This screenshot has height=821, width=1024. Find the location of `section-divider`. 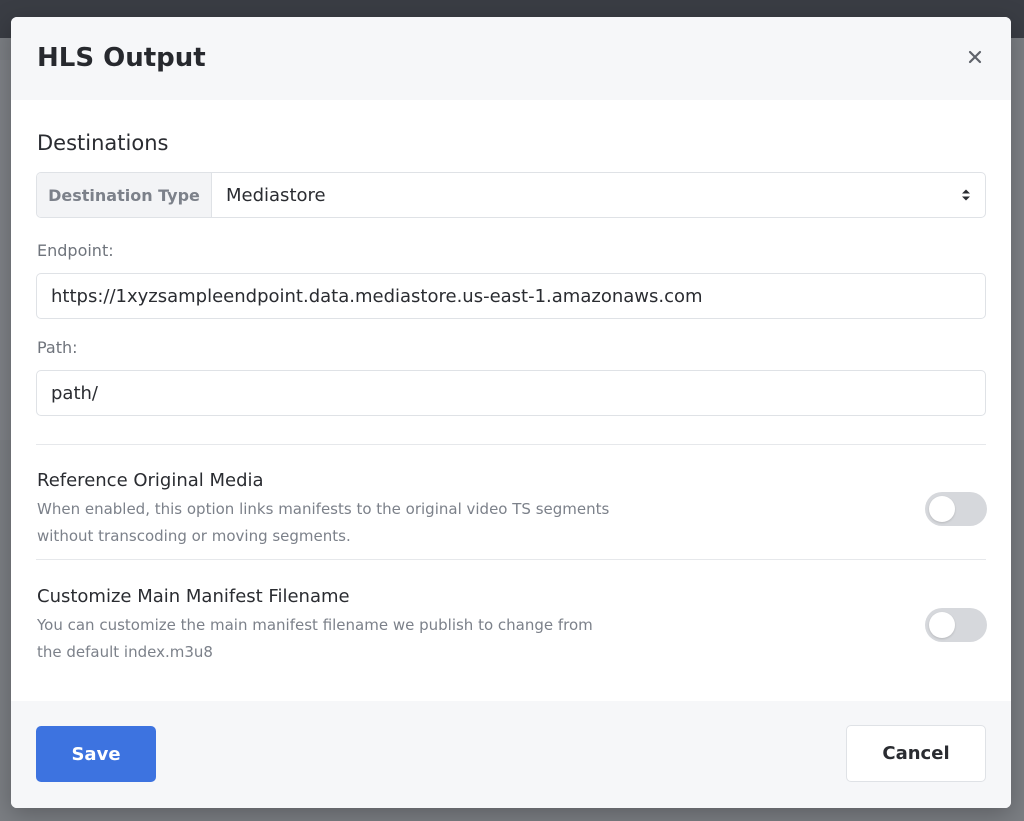

section-divider is located at coordinates (511, 444).